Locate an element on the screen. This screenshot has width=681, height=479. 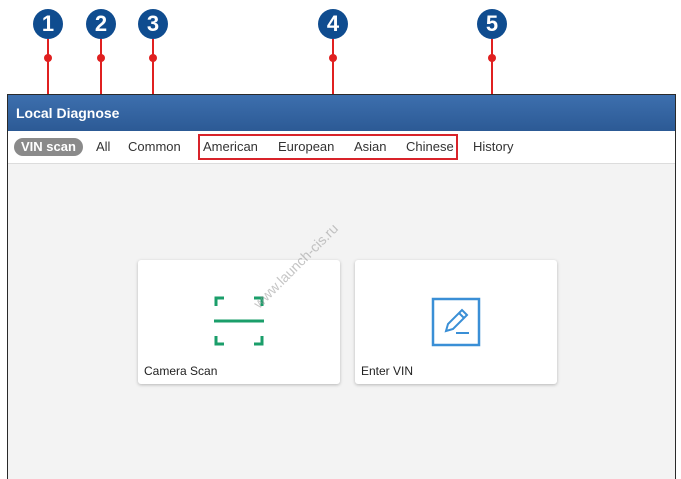
tab-chinese: Chinese is located at coordinates (430, 147).